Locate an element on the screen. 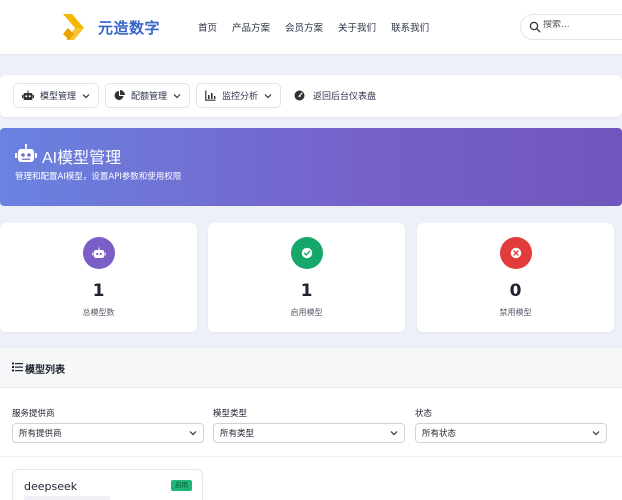  model-tag is located at coordinates (67, 498).